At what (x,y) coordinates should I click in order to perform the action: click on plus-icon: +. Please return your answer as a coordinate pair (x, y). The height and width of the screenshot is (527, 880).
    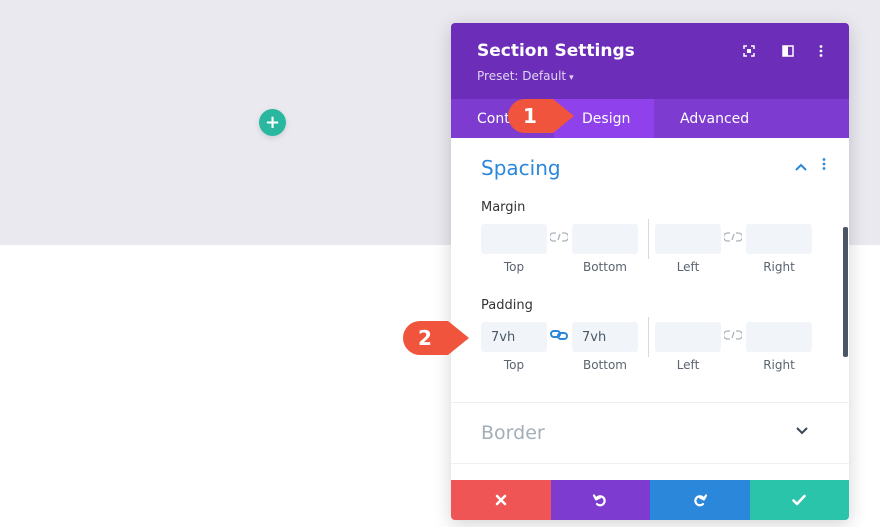
    Looking at the image, I should click on (272, 122).